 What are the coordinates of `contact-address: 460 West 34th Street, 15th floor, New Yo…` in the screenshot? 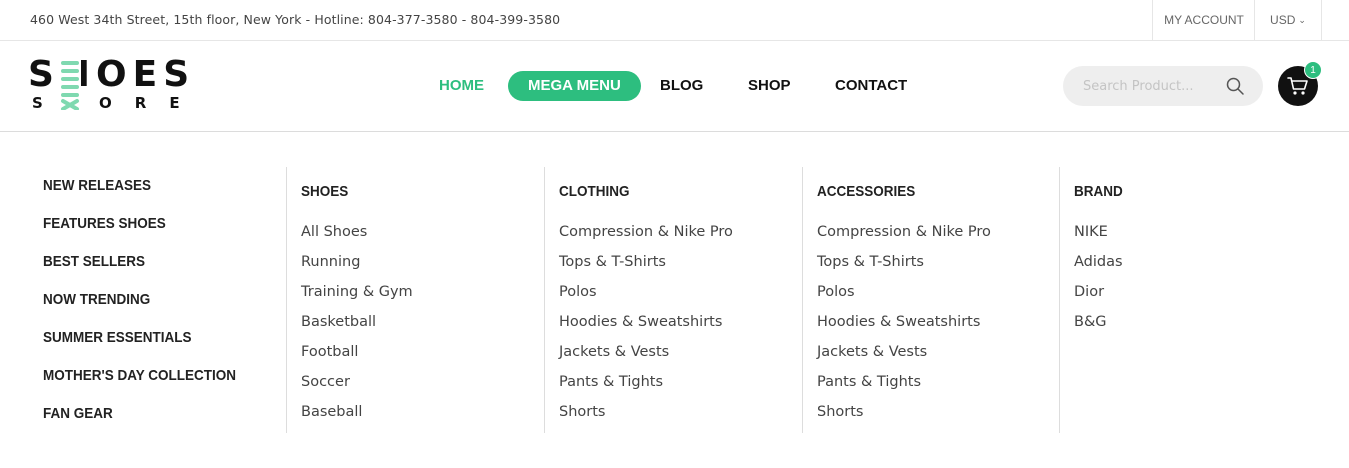 It's located at (295, 19).